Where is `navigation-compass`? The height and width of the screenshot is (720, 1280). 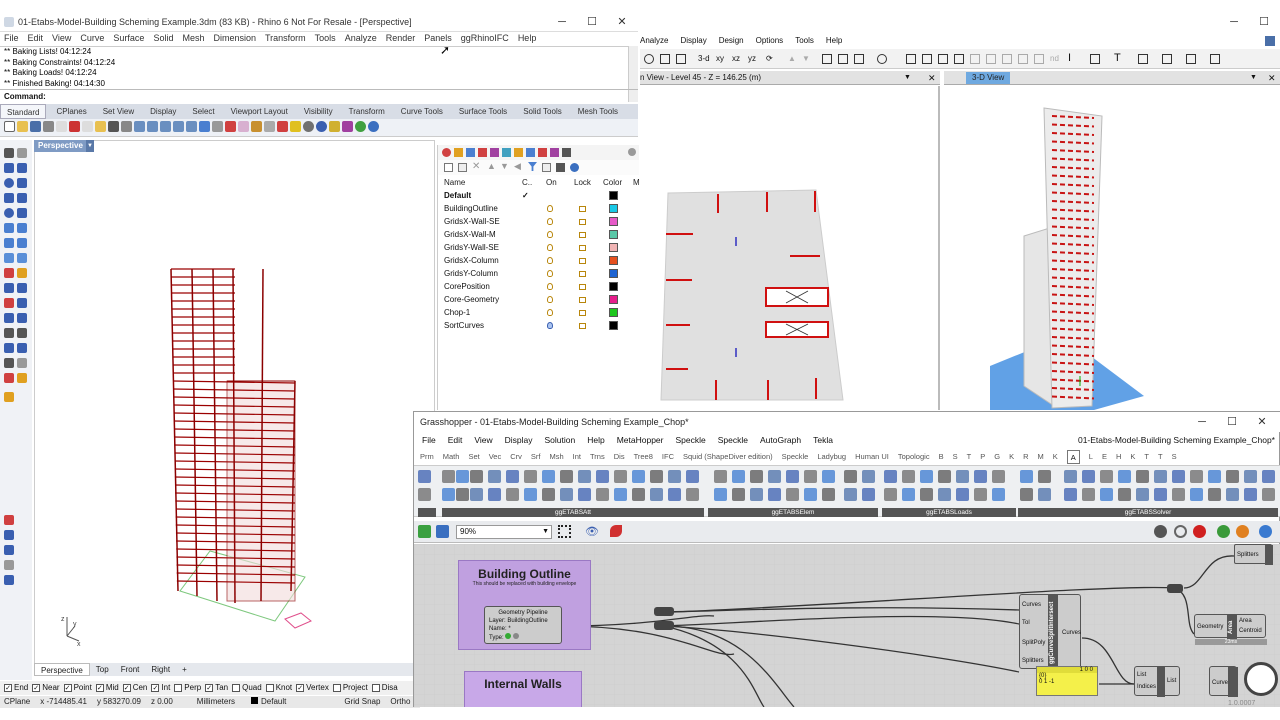 navigation-compass is located at coordinates (1261, 679).